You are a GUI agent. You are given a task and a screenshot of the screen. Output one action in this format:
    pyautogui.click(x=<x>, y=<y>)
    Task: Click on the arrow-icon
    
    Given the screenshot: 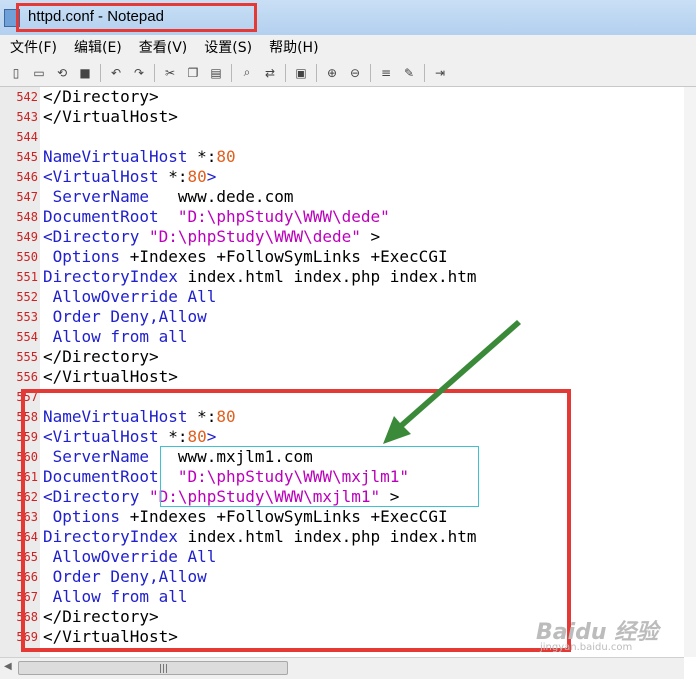 What is the action you would take?
    pyautogui.click(x=452, y=382)
    